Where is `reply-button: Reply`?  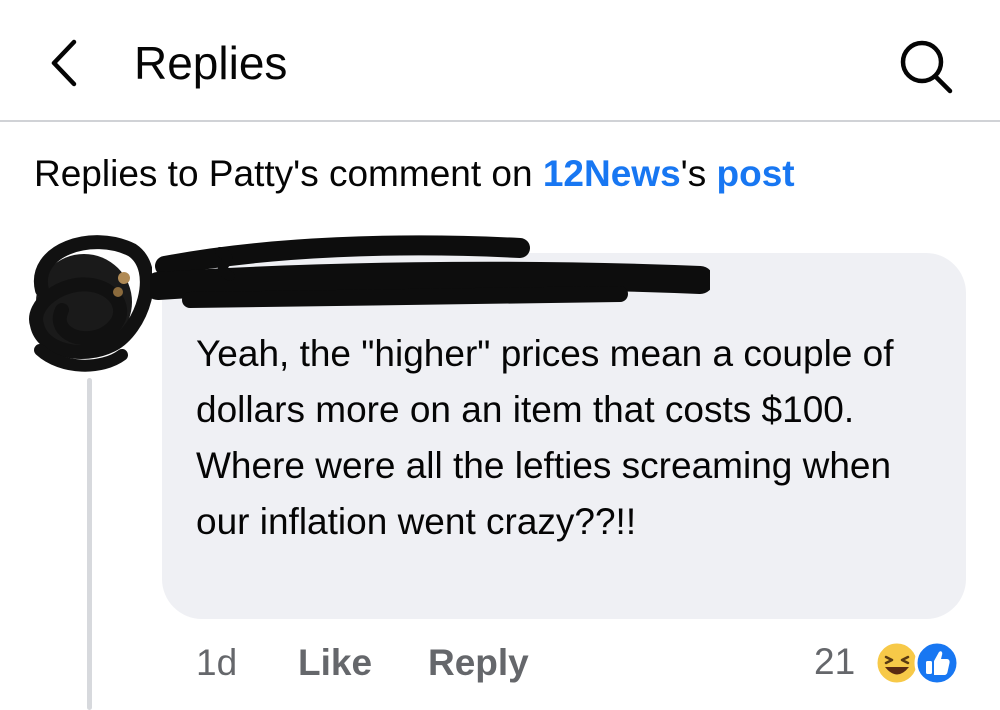
reply-button: Reply is located at coordinates (478, 663).